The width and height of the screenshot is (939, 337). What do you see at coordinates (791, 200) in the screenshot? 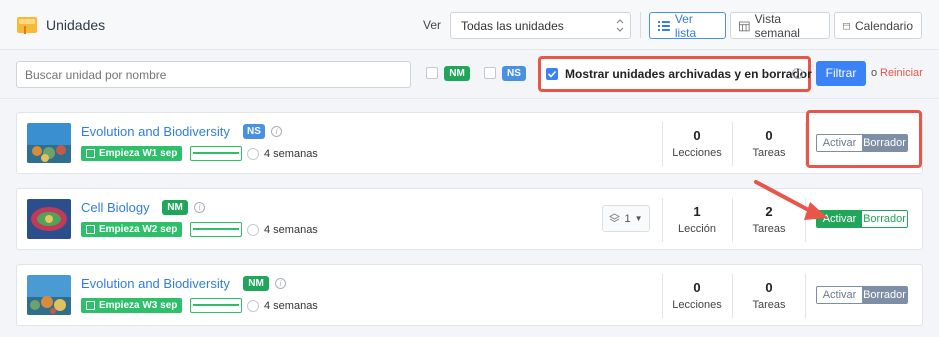
I see `annotation-arrow-icon` at bounding box center [791, 200].